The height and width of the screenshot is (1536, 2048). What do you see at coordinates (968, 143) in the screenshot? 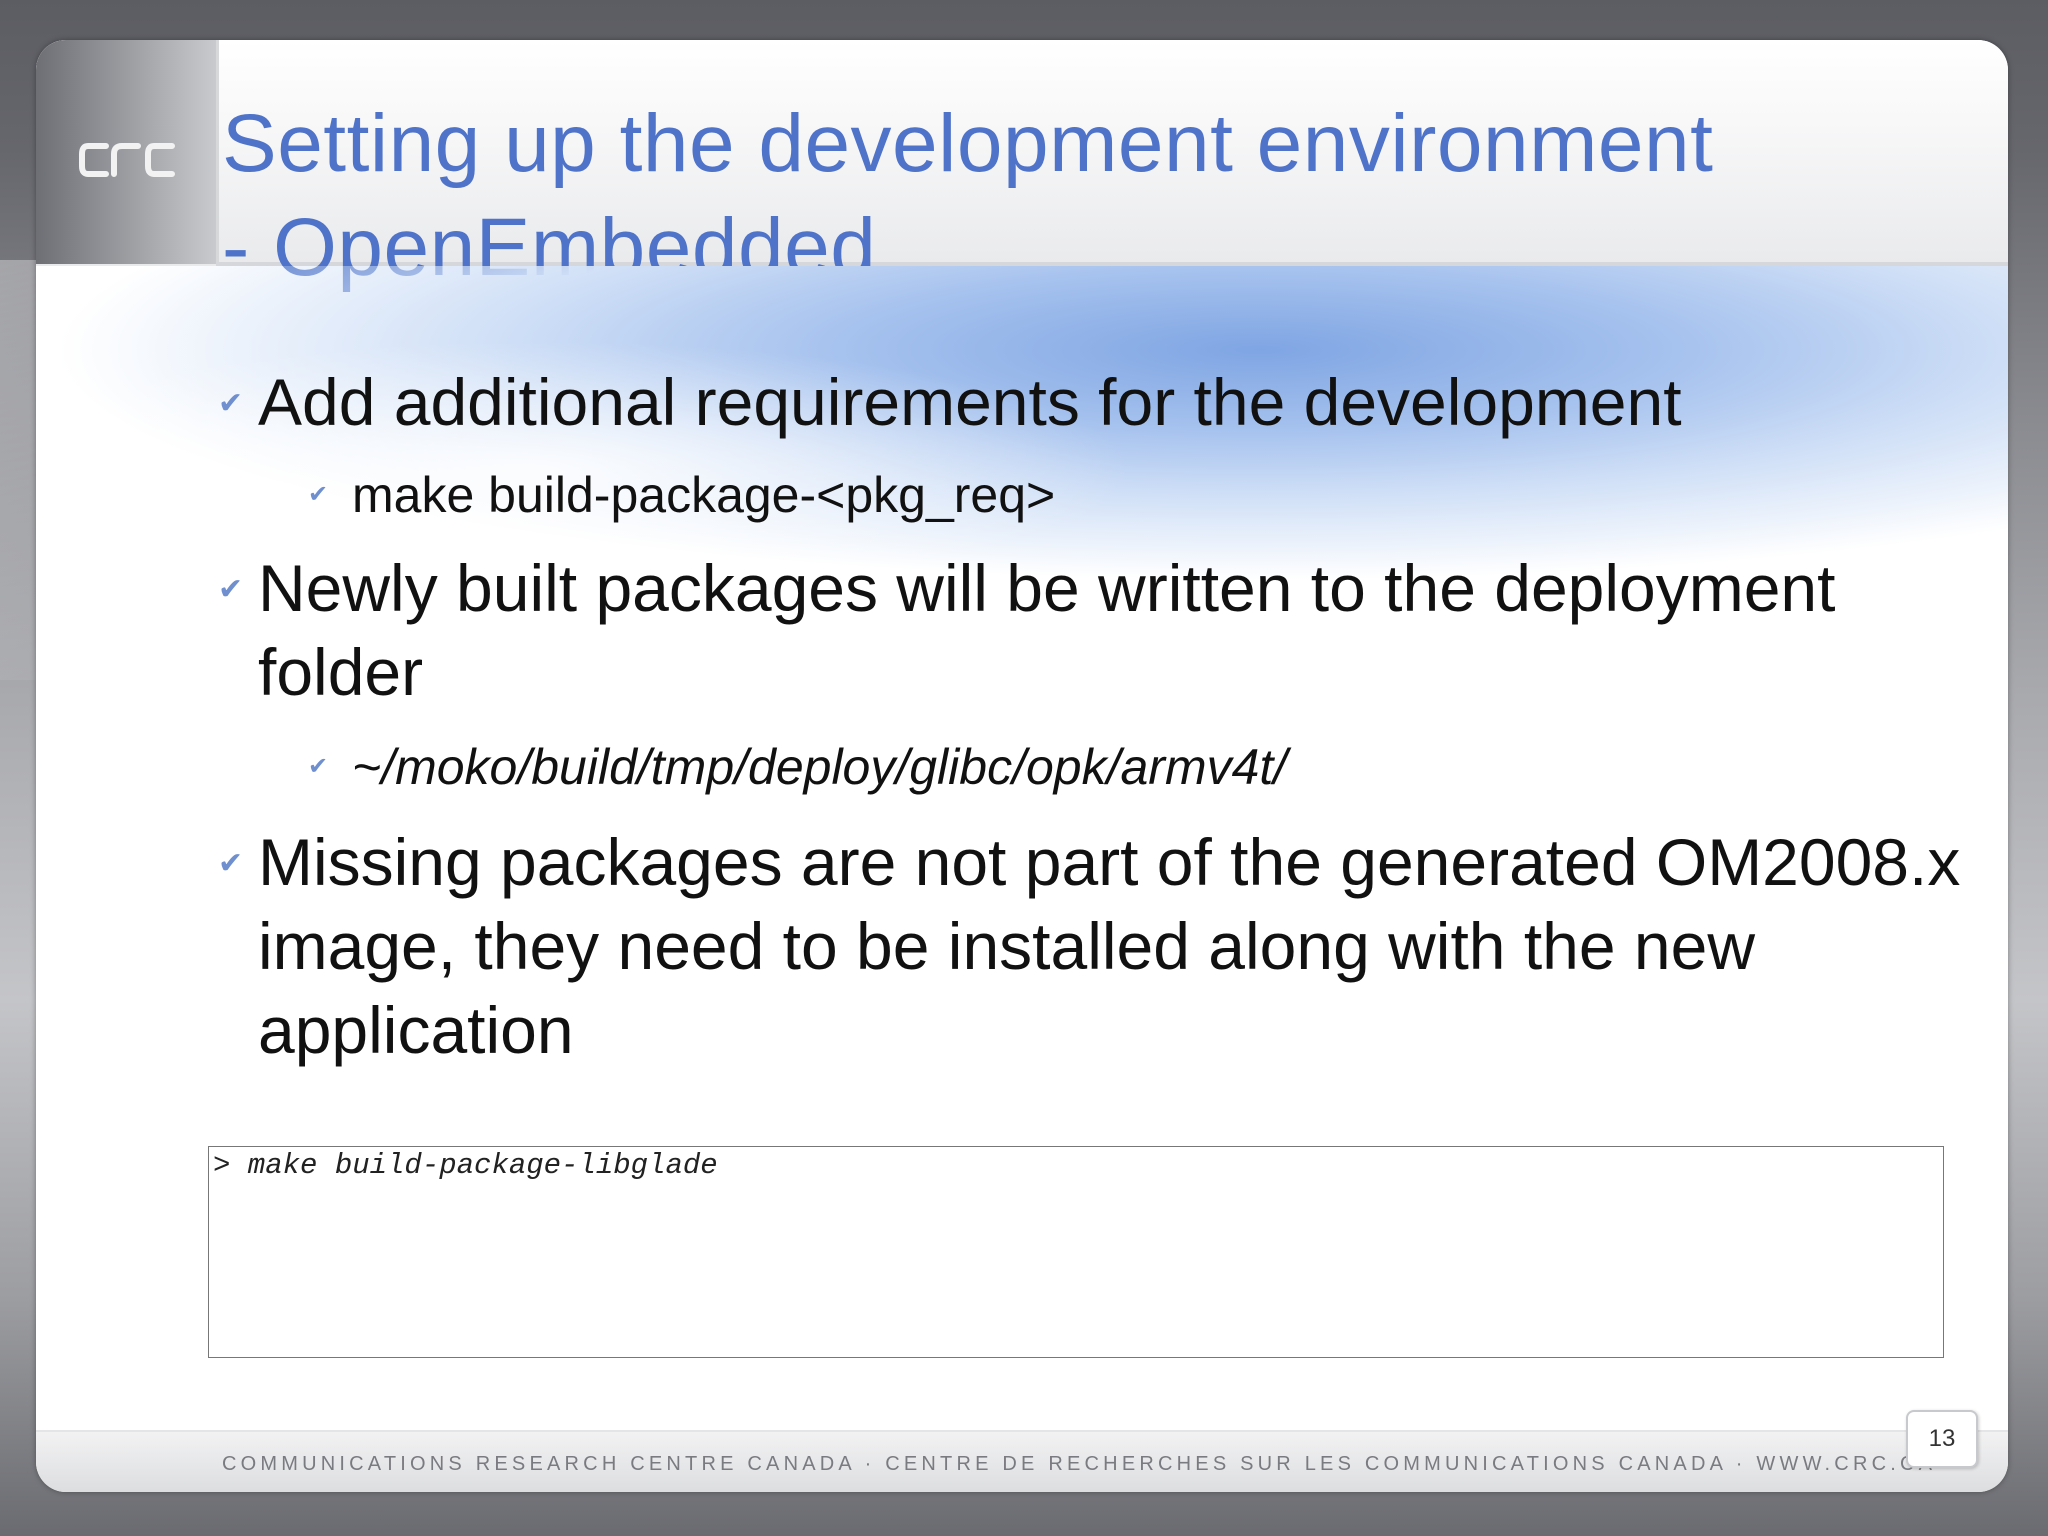
I see `slide-title-line-1: Setting up the development environment` at bounding box center [968, 143].